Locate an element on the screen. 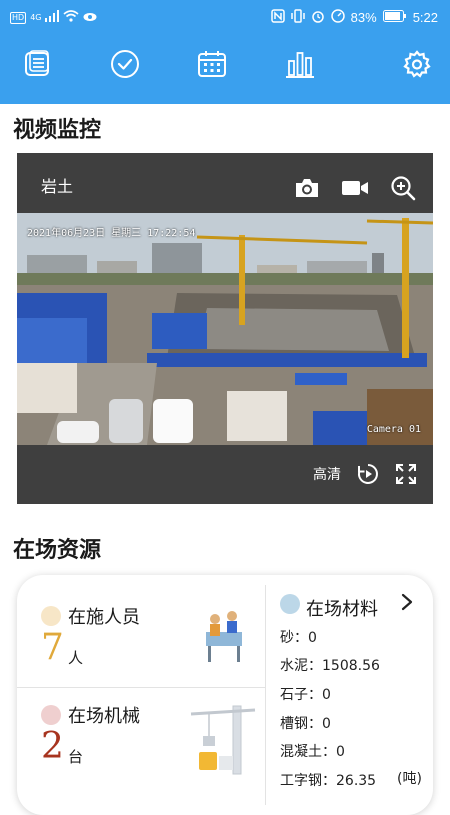 This screenshot has height=815, width=450. list-button is located at coordinates (37, 64).